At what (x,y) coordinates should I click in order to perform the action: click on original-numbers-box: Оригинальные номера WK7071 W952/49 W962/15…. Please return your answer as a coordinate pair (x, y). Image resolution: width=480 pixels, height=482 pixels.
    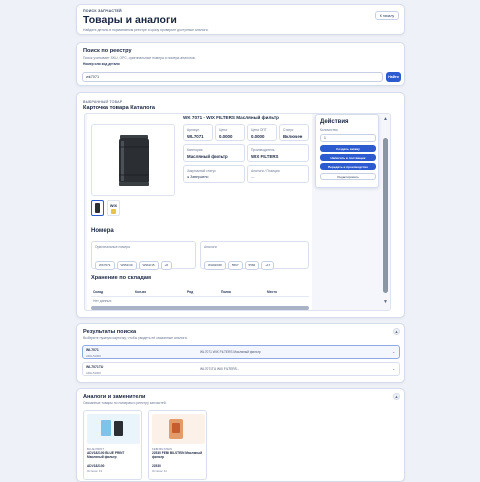
    Looking at the image, I should click on (143, 256).